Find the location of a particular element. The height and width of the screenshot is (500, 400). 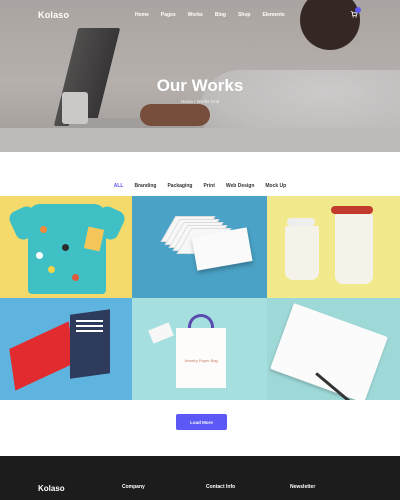

footer-heading-contact: Contact Info is located at coordinates (221, 487).